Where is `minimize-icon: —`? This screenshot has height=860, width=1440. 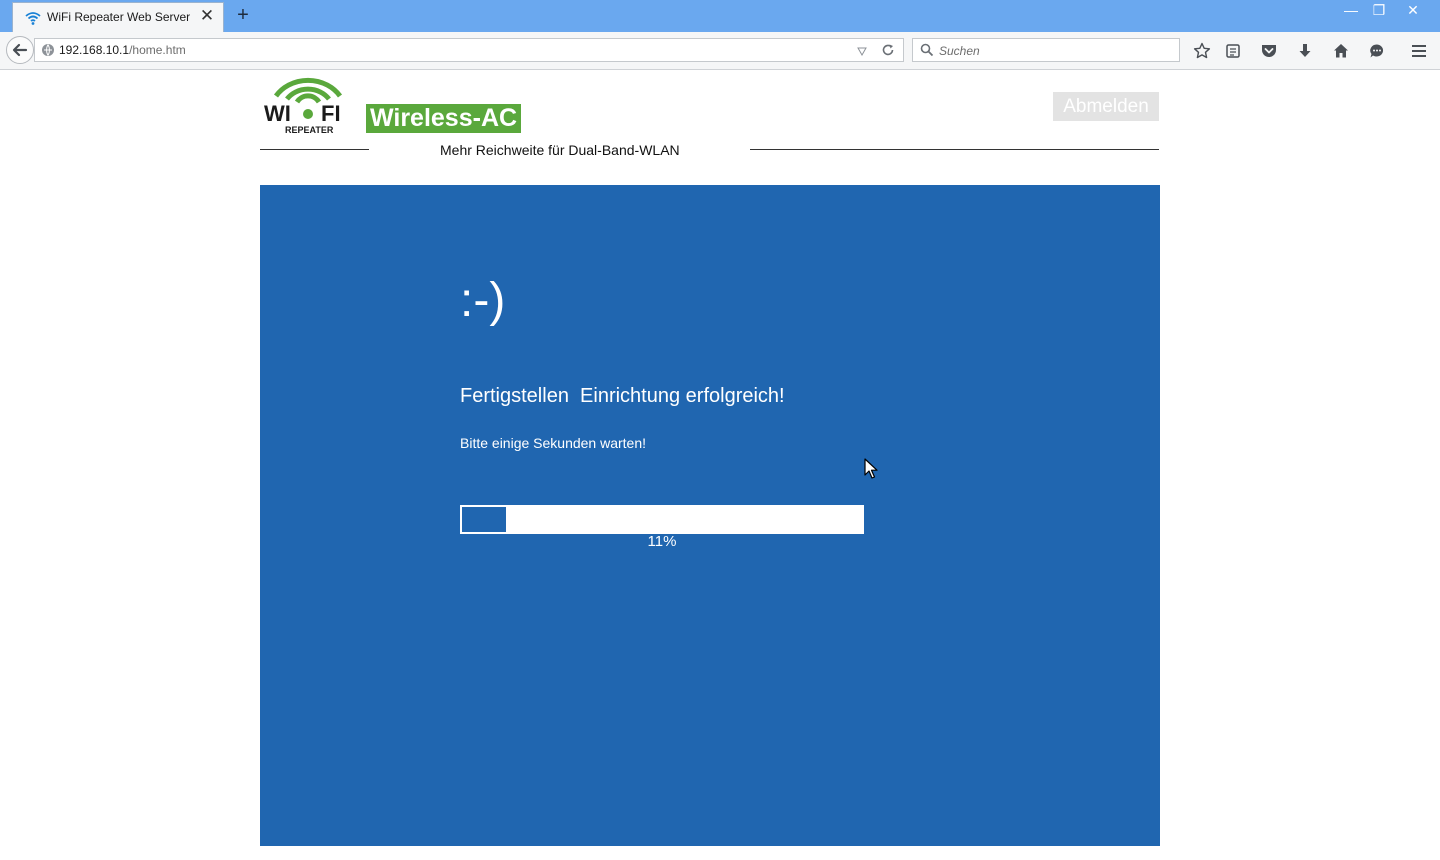 minimize-icon: — is located at coordinates (1351, 11).